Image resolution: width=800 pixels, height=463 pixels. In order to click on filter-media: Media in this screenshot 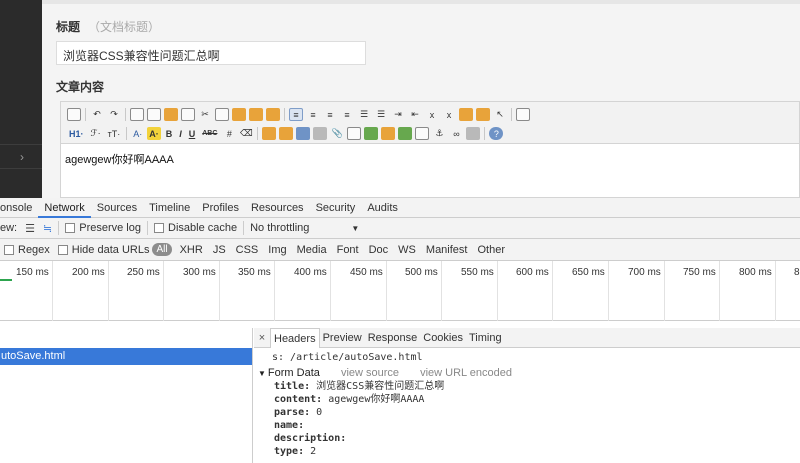, I will do `click(312, 250)`.